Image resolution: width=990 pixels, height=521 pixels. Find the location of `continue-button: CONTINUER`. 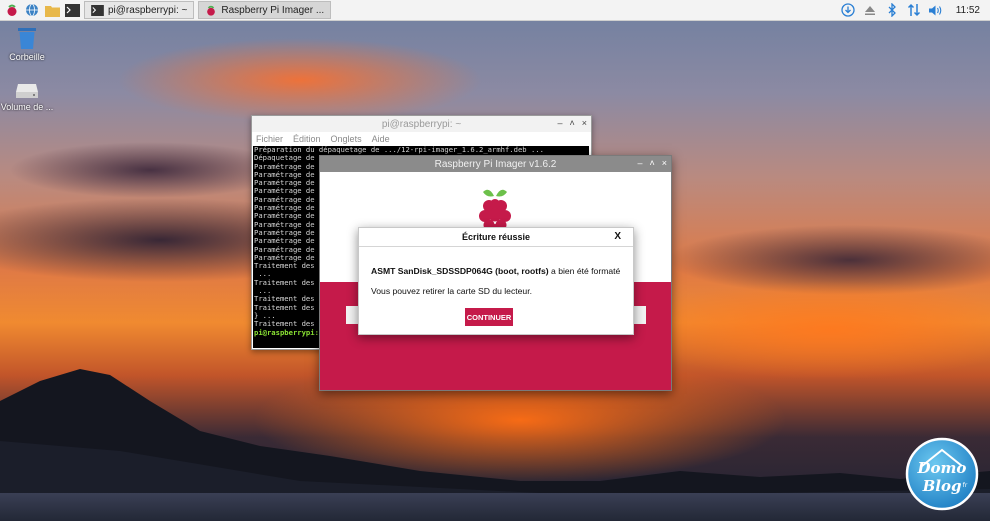

continue-button: CONTINUER is located at coordinates (489, 317).